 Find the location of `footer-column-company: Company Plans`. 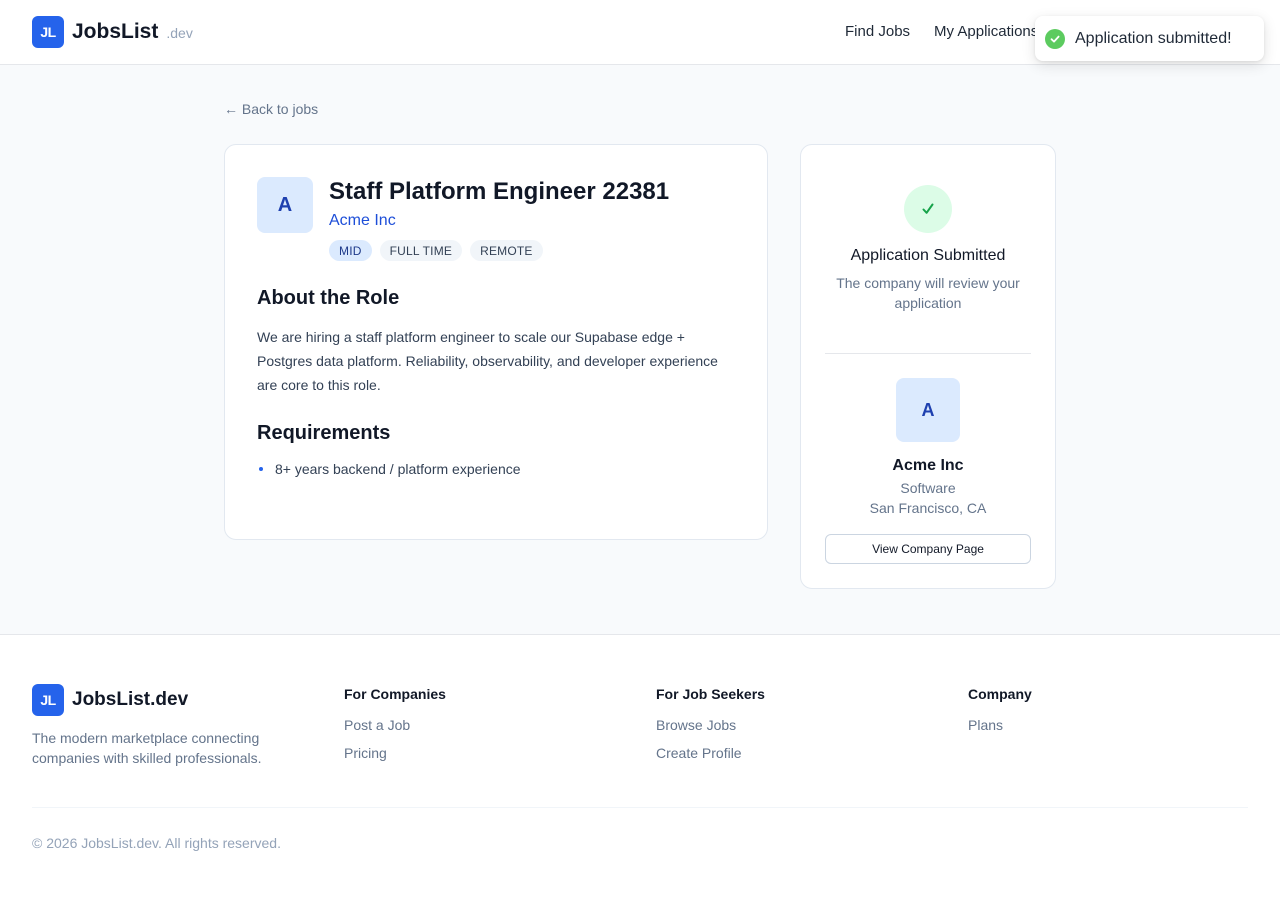

footer-column-company: Company Plans is located at coordinates (1000, 715).